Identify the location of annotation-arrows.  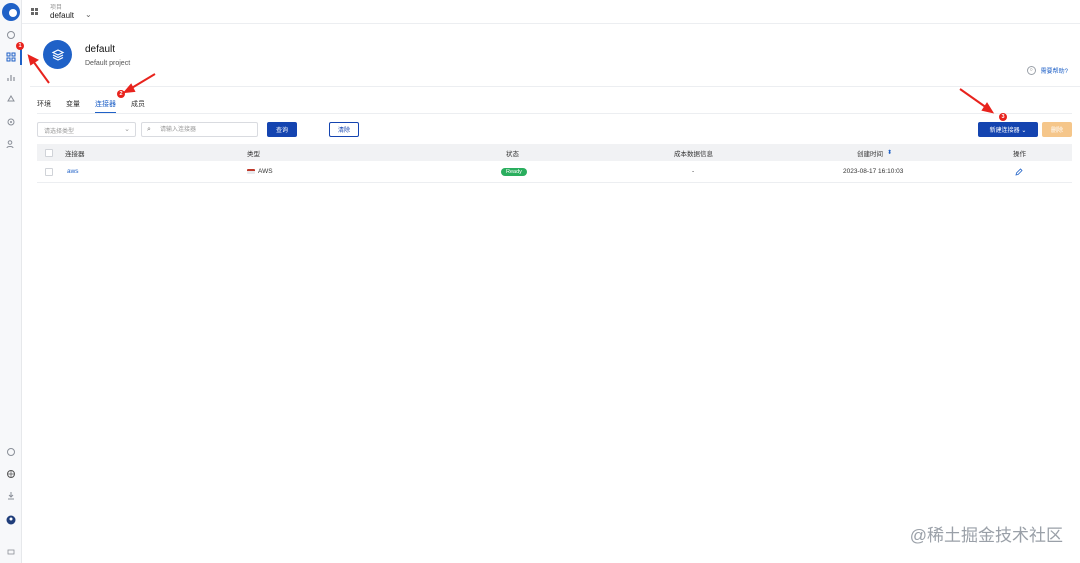
(511, 84).